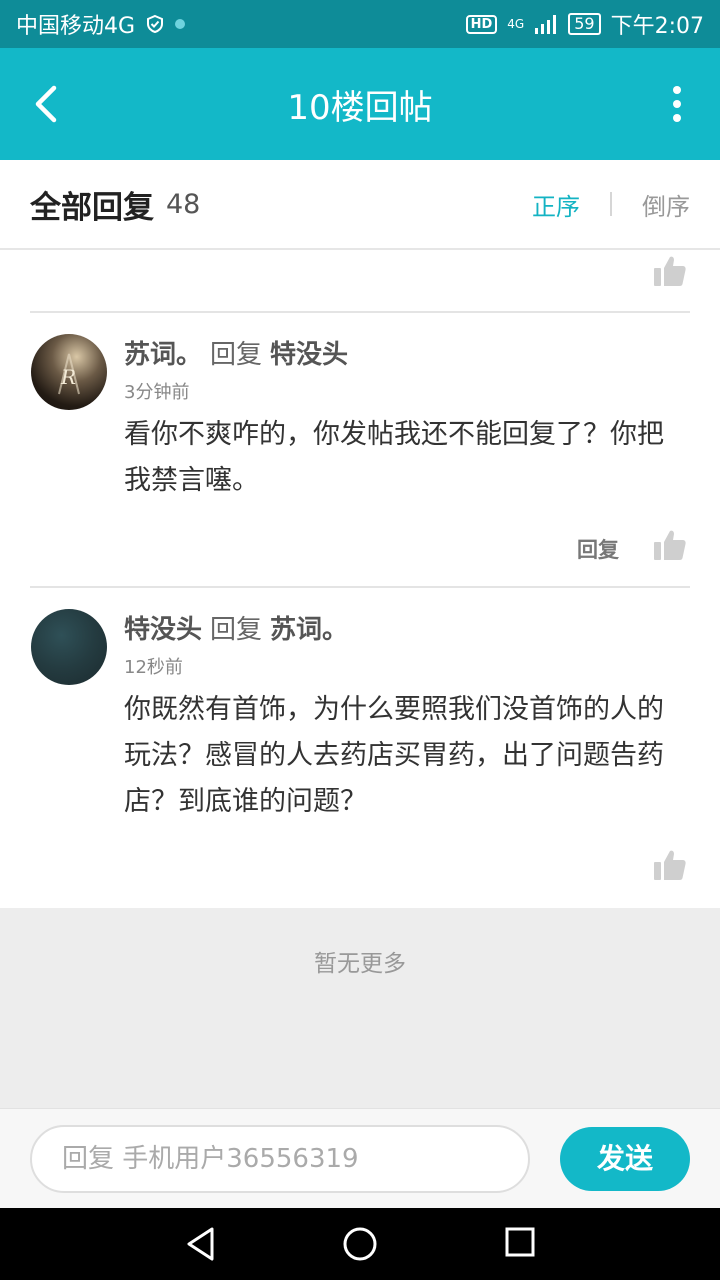 This screenshot has width=720, height=1280. What do you see at coordinates (68, 377) in the screenshot?
I see `svg-text: R` at bounding box center [68, 377].